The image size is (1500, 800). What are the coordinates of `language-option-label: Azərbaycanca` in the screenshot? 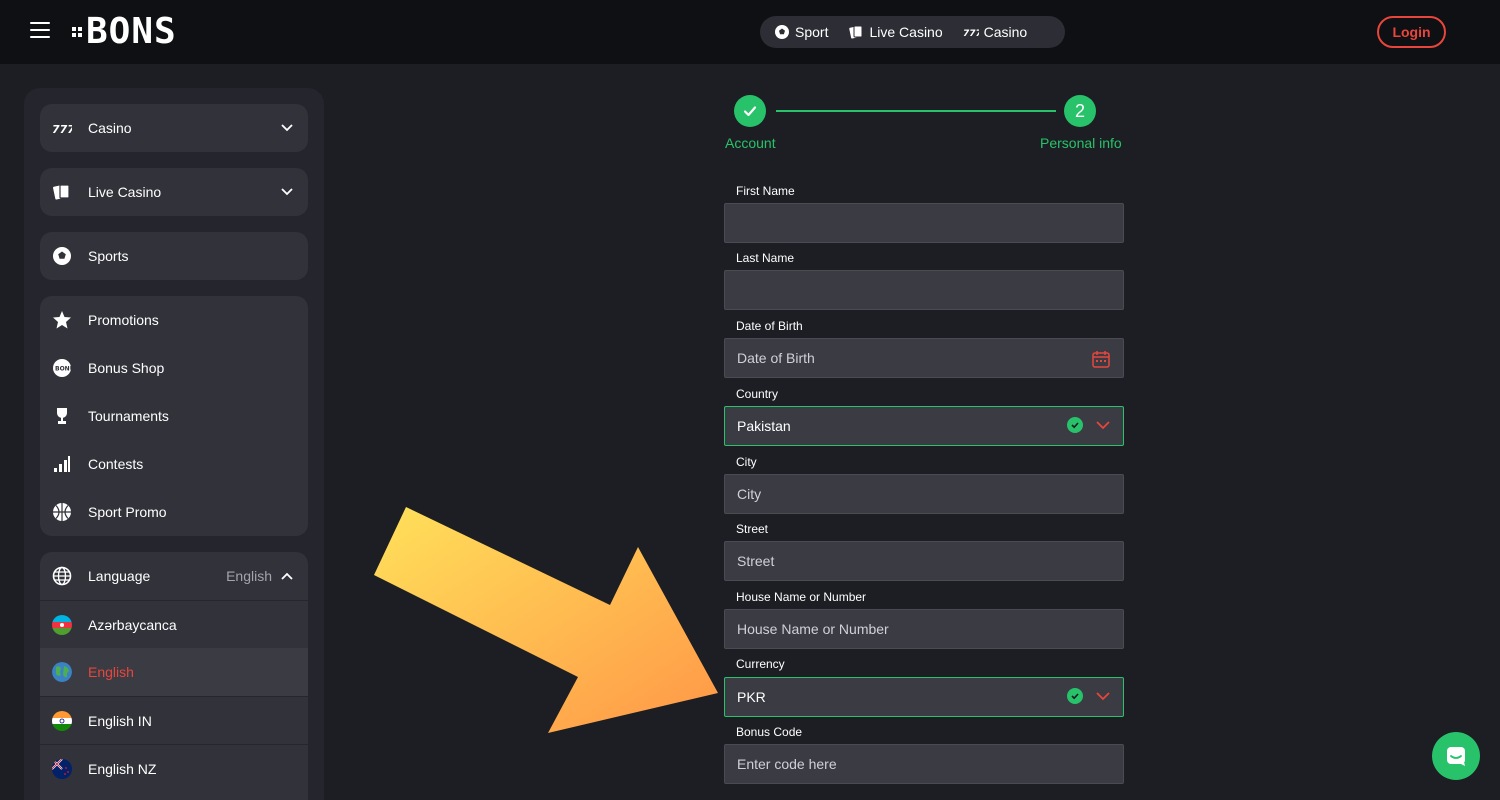 It's located at (132, 624).